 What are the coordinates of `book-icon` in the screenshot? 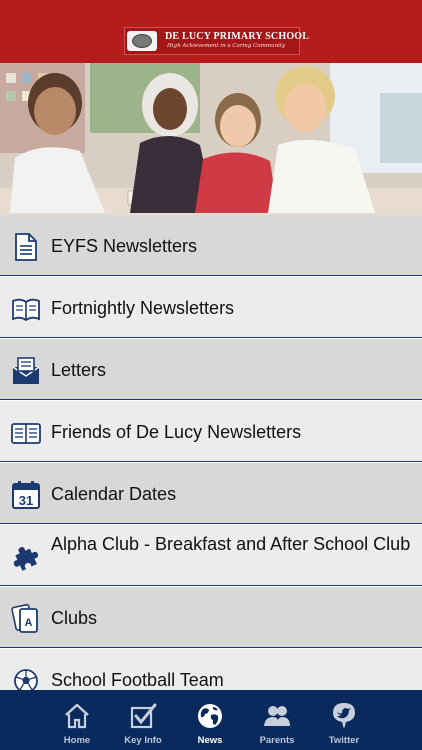 It's located at (26, 433).